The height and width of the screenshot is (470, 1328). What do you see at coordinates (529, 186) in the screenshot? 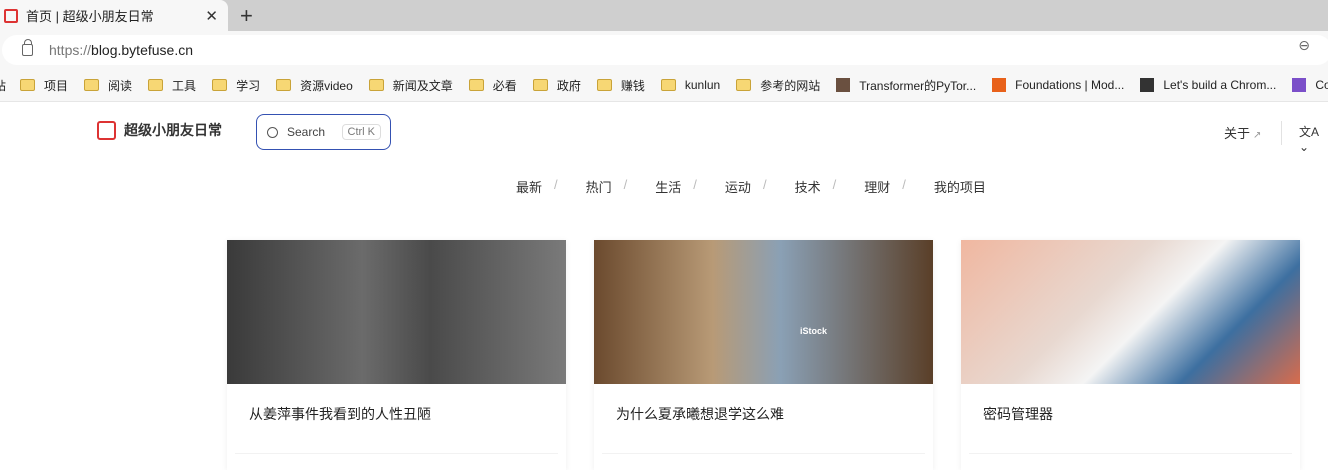
I see `nav-item: 最新` at bounding box center [529, 186].